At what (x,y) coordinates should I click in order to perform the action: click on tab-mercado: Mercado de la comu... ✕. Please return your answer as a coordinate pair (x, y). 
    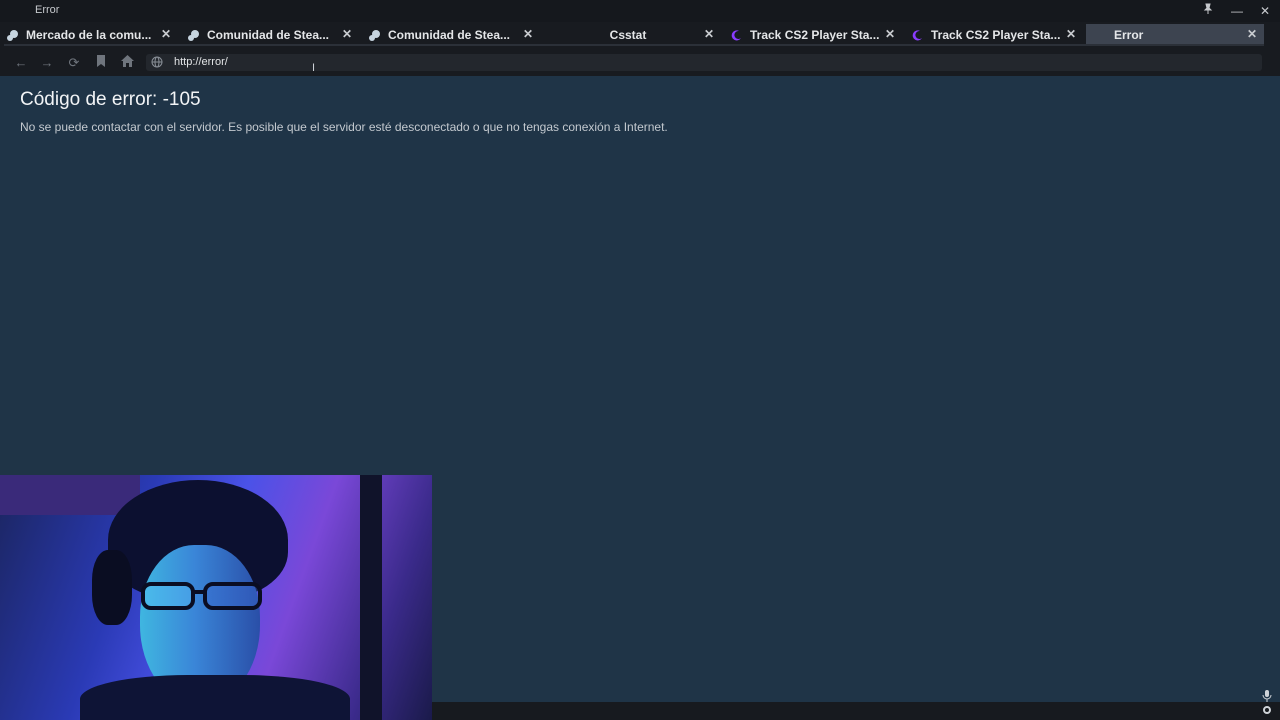
    Looking at the image, I should click on (89, 35).